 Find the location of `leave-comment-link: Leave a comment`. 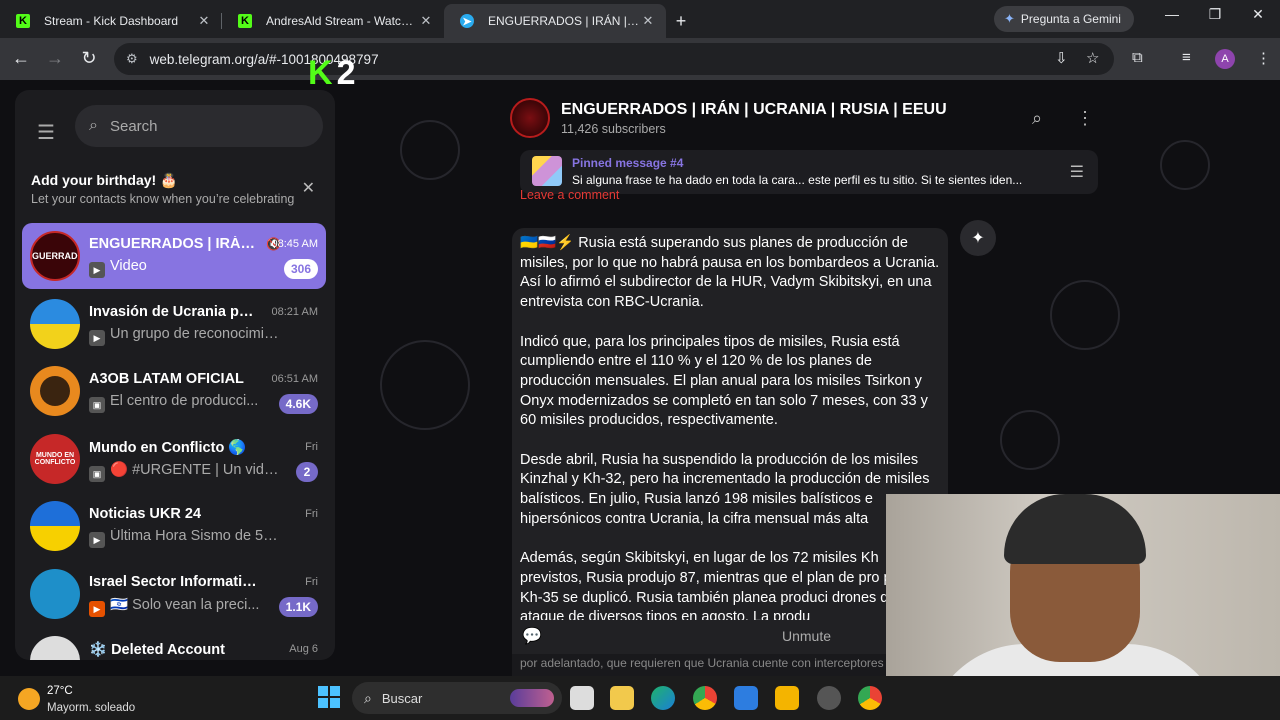

leave-comment-link: Leave a comment is located at coordinates (569, 195).